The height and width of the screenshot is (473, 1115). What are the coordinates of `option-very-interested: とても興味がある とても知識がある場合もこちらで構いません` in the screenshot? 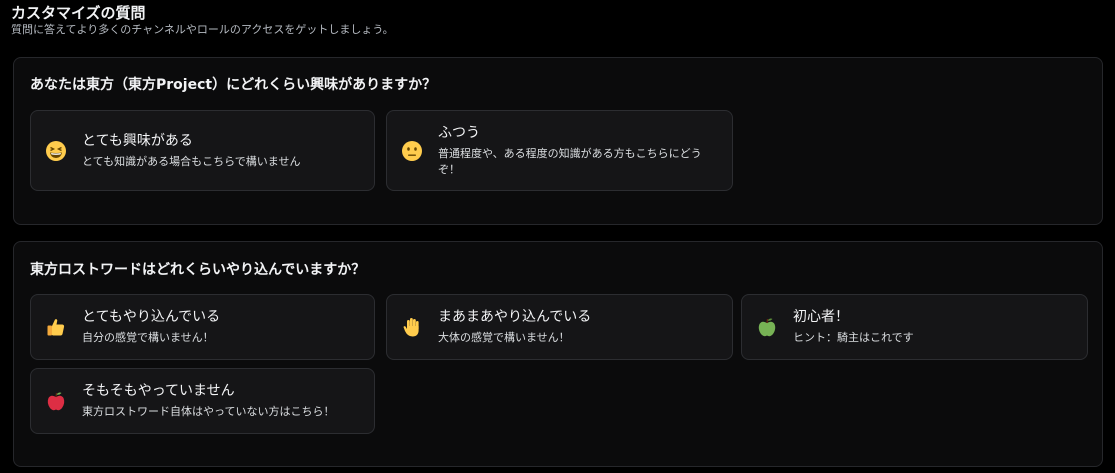 It's located at (202, 150).